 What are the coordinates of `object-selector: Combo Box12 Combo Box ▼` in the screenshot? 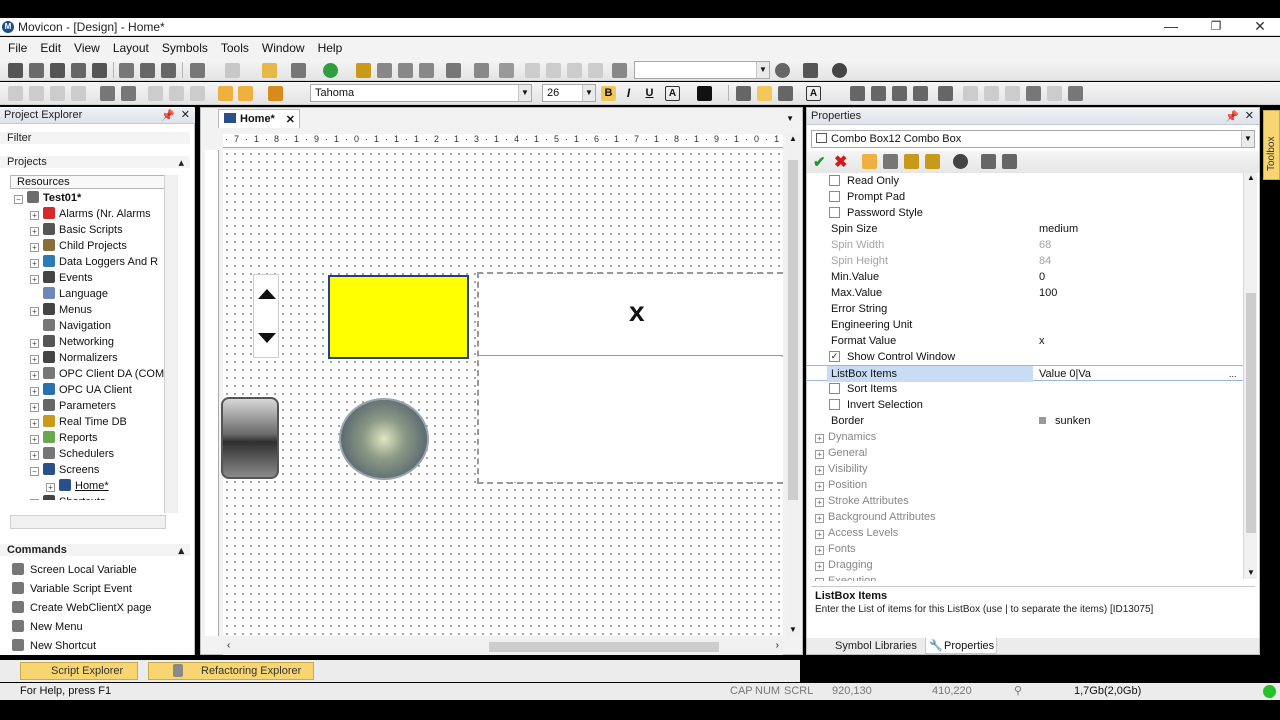 It's located at (1033, 139).